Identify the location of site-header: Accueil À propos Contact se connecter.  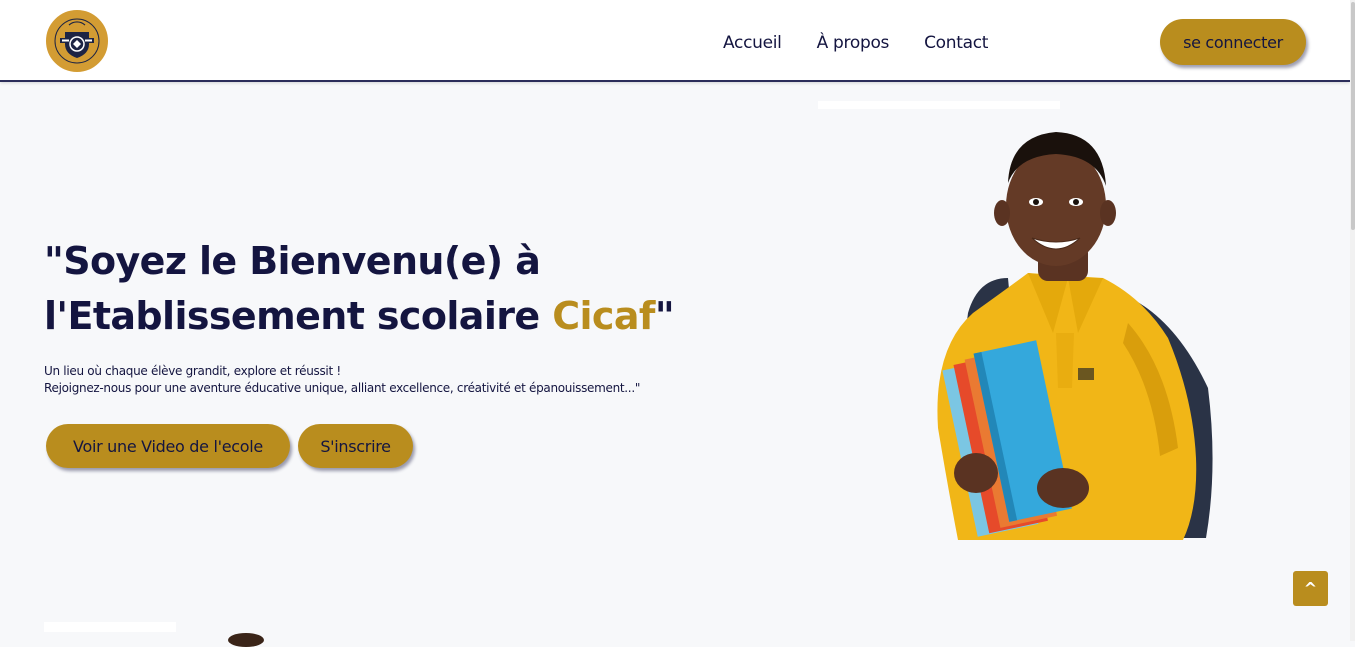
(675, 41).